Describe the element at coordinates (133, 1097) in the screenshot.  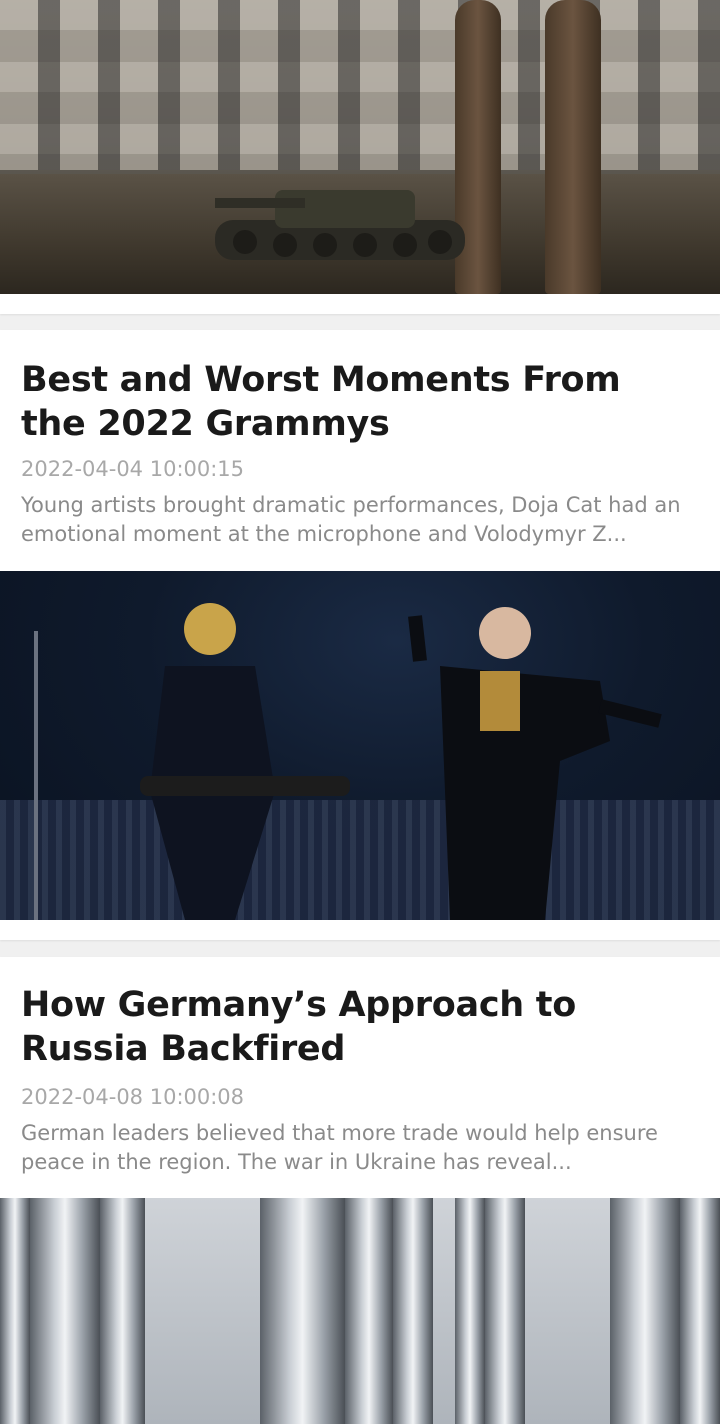
I see `article-date: 2022-04-08 10:00:08` at that location.